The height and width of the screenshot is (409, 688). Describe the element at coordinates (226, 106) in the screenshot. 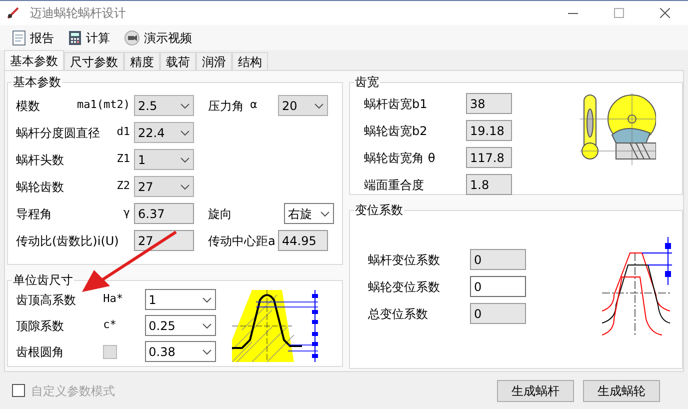

I see `field-label: 压力角` at that location.